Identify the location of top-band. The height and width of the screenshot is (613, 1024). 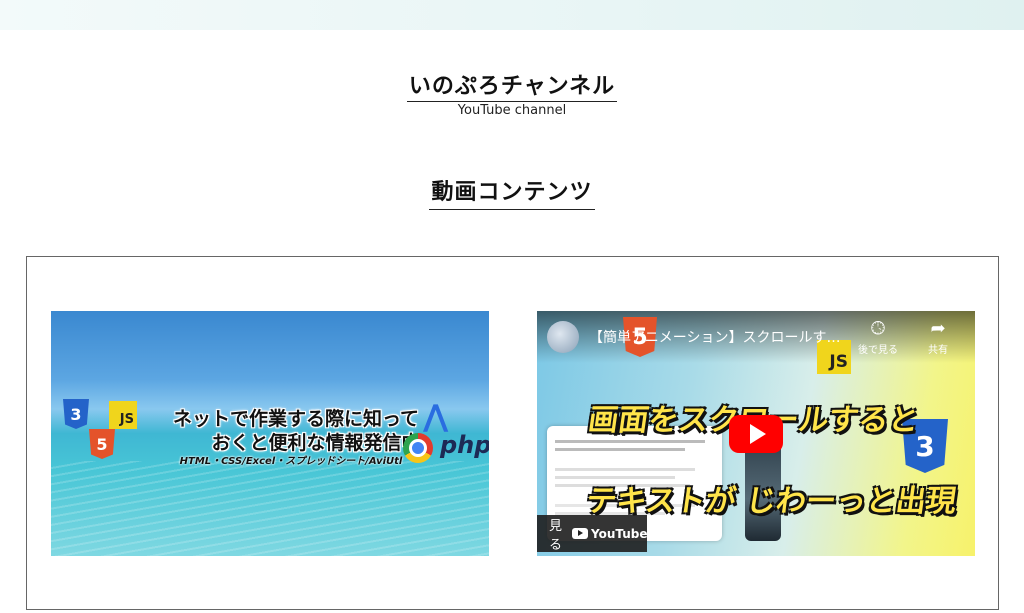
(512, 15).